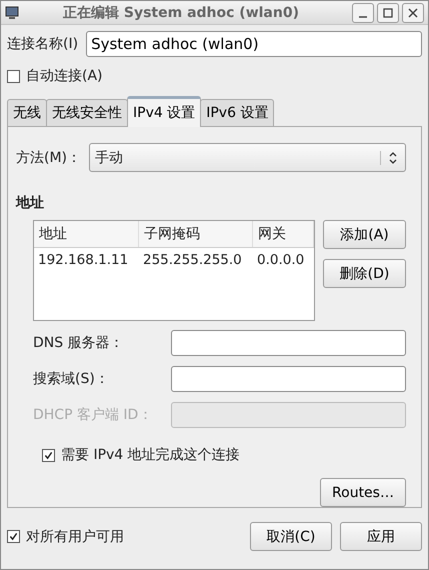 The image size is (429, 570). I want to click on monitor-icon, so click(12, 13).